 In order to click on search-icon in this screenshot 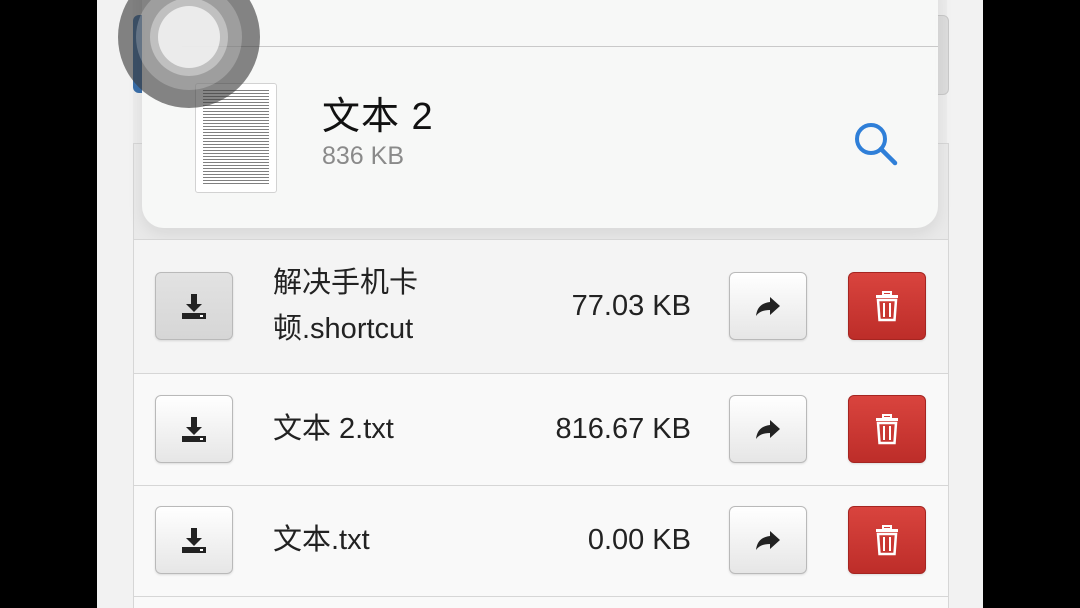, I will do `click(876, 144)`.